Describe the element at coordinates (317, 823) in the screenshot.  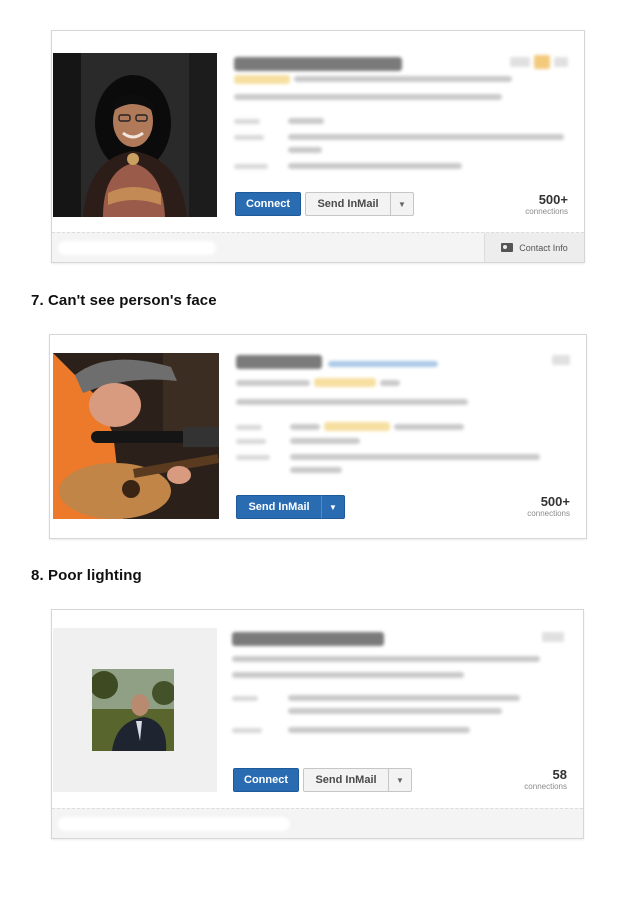
I see `card-footer` at that location.